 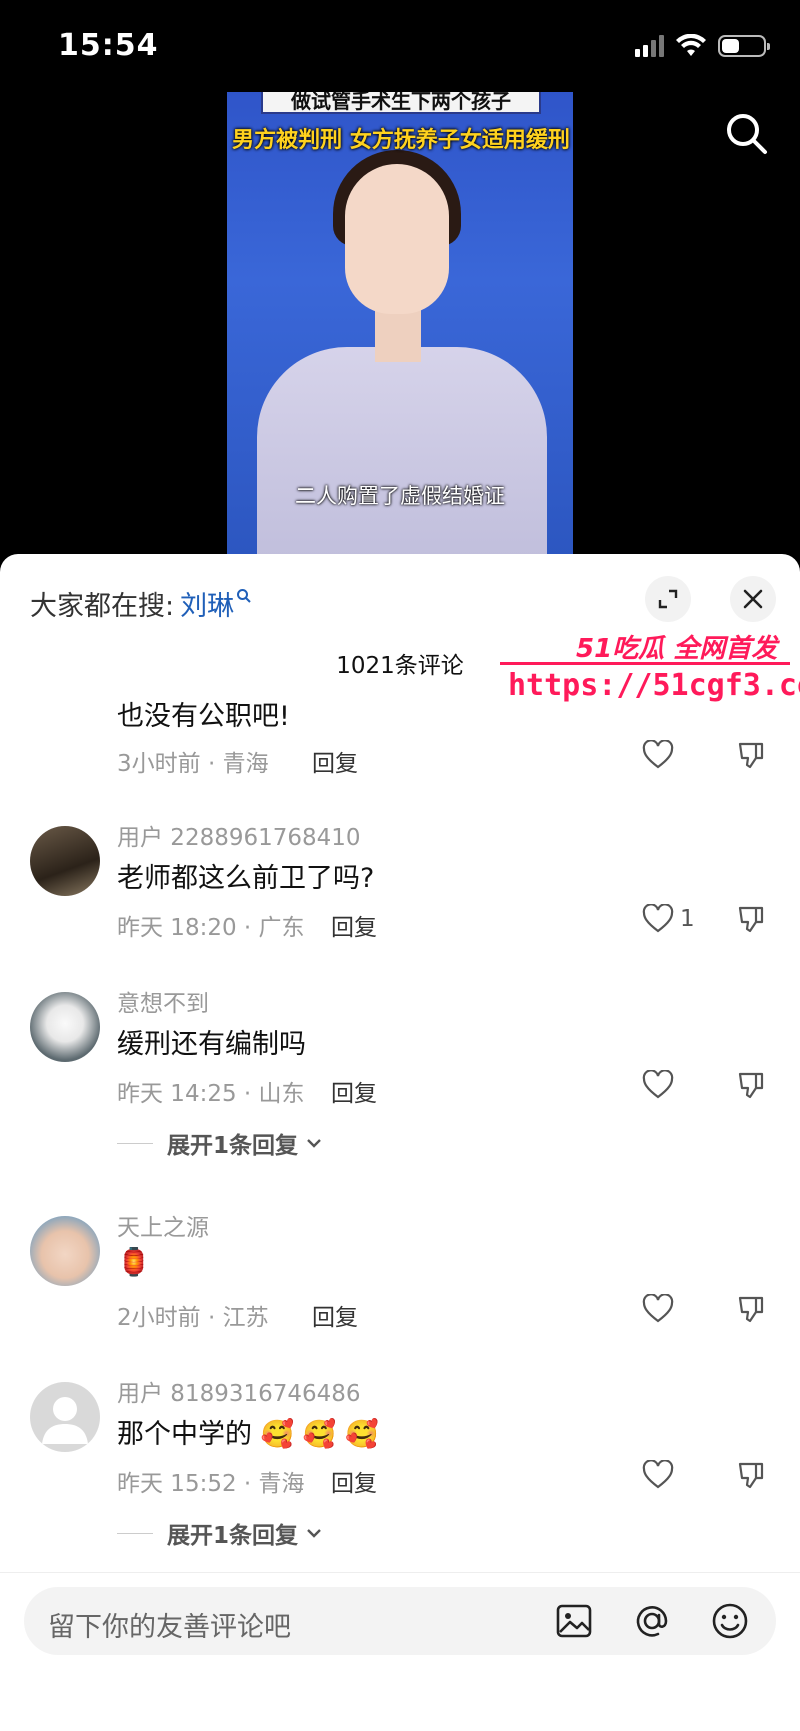 What do you see at coordinates (108, 45) in the screenshot?
I see `status-time: 15:54` at bounding box center [108, 45].